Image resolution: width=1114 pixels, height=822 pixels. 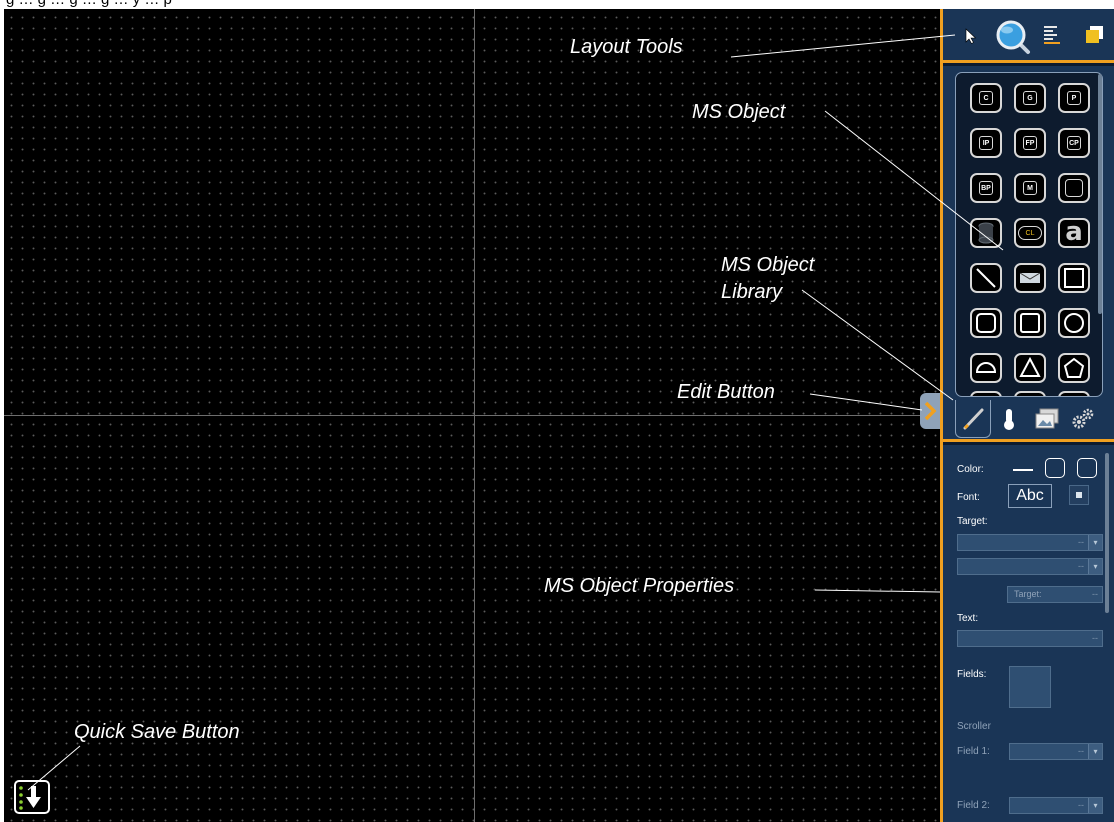 I want to click on blank-square-icon, so click(x=1074, y=188).